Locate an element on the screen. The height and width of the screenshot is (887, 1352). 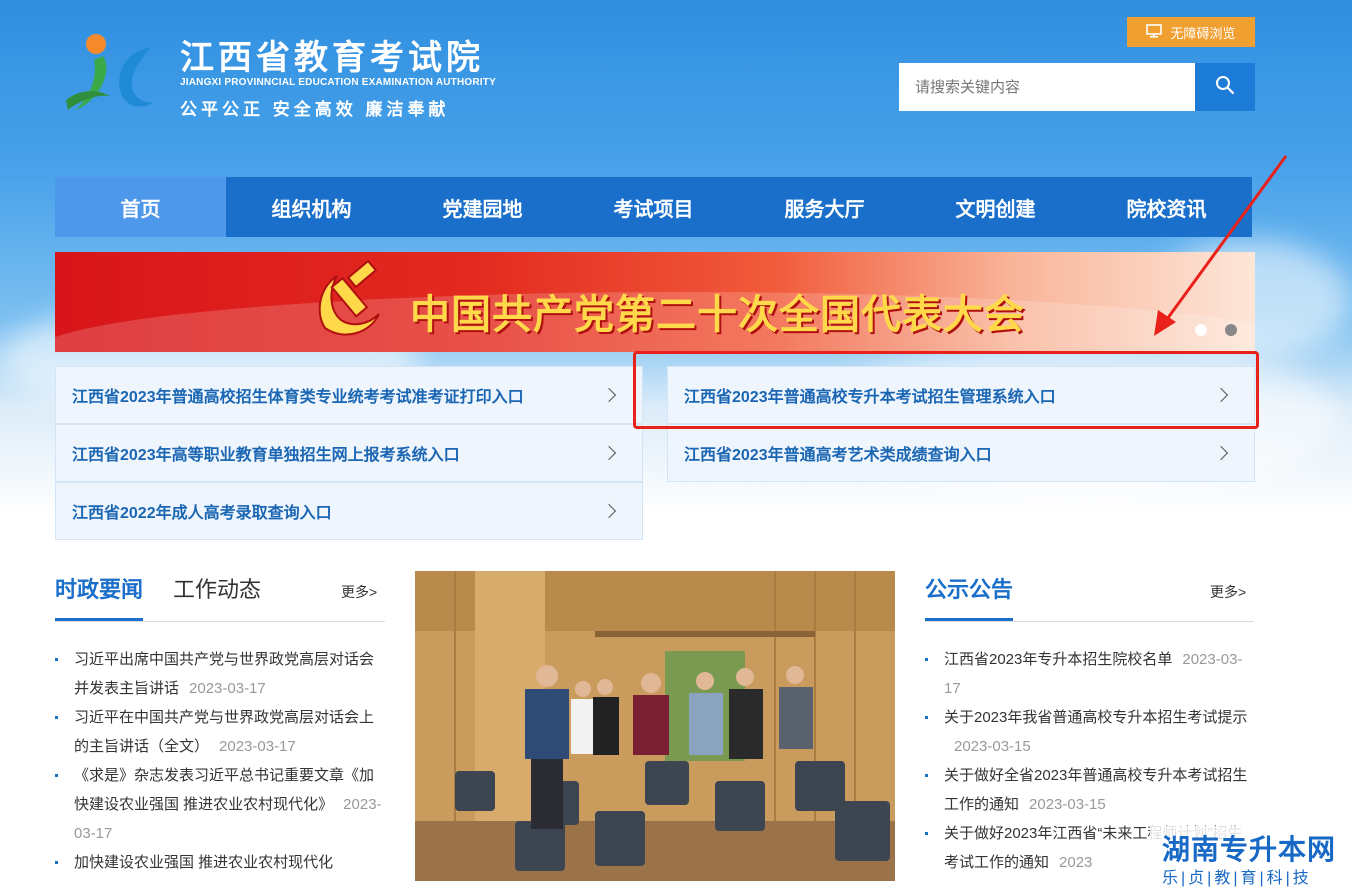
search-icon is located at coordinates (1225, 87).